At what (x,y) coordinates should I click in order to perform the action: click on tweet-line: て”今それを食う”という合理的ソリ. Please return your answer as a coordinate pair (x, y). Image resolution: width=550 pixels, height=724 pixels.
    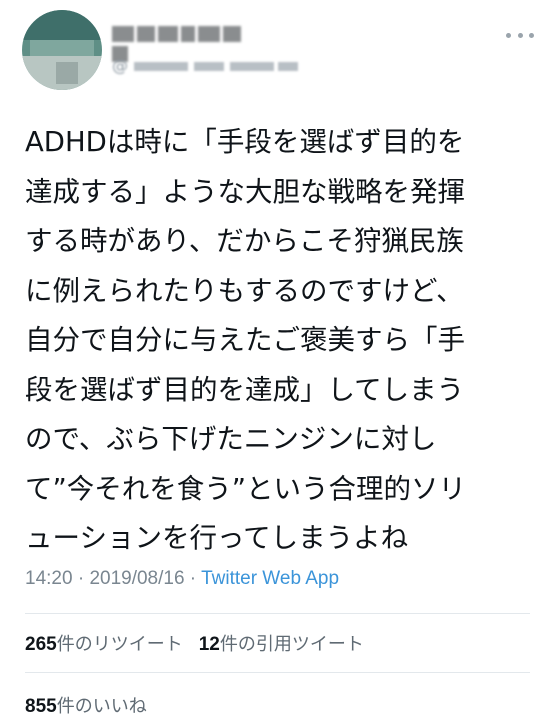
    Looking at the image, I should click on (245, 488).